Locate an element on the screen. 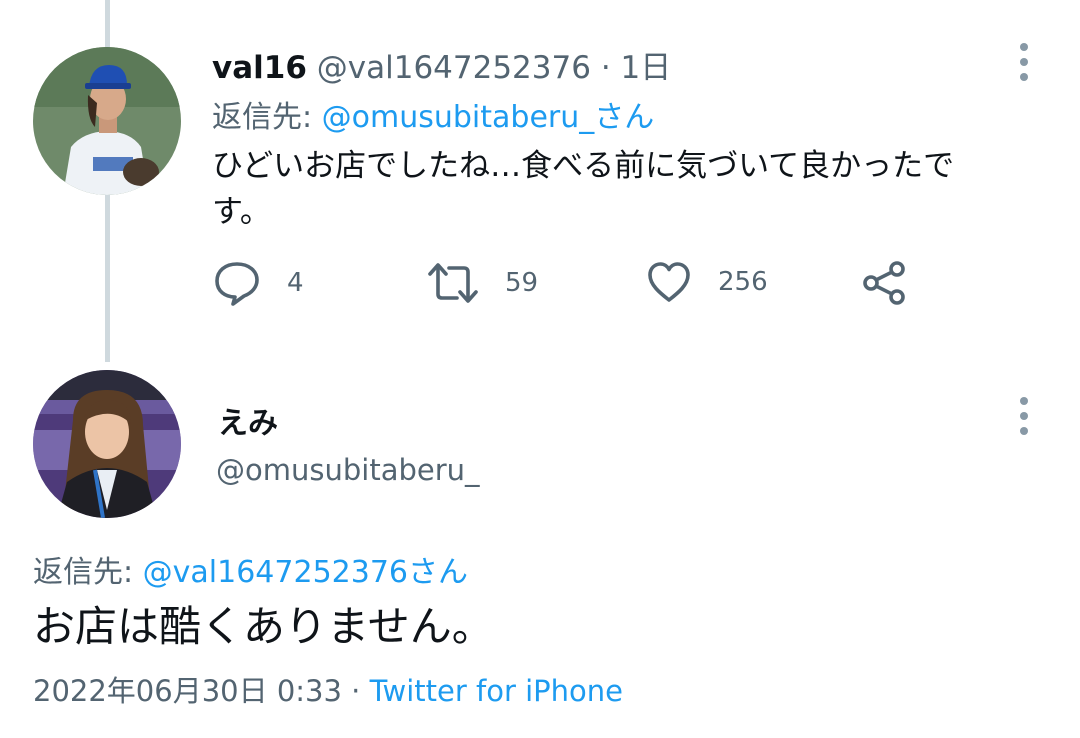  tweet1-display-name: val16 is located at coordinates (259, 68).